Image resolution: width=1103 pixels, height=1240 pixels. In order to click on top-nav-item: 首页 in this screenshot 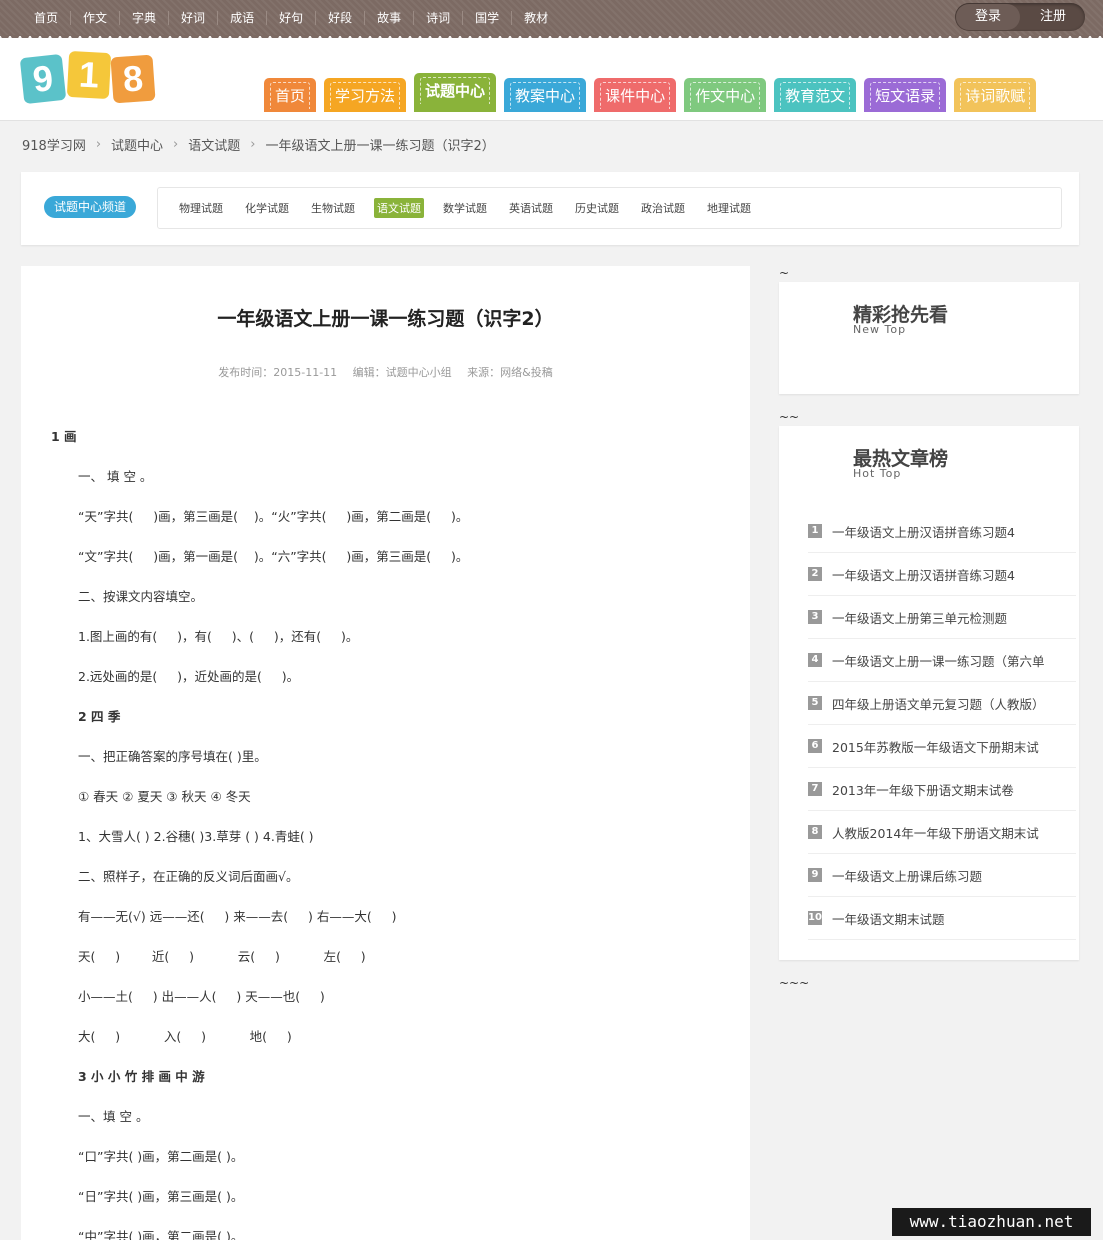, I will do `click(46, 18)`.